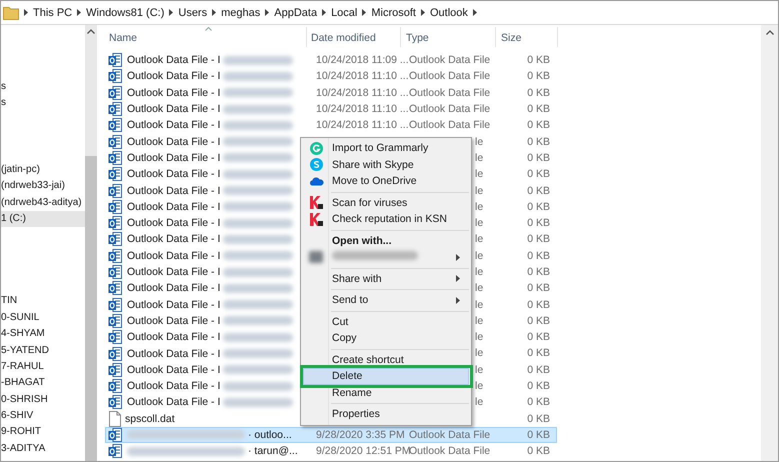 This screenshot has width=779, height=462. I want to click on menu-item: Move to OneDrive, so click(386, 181).